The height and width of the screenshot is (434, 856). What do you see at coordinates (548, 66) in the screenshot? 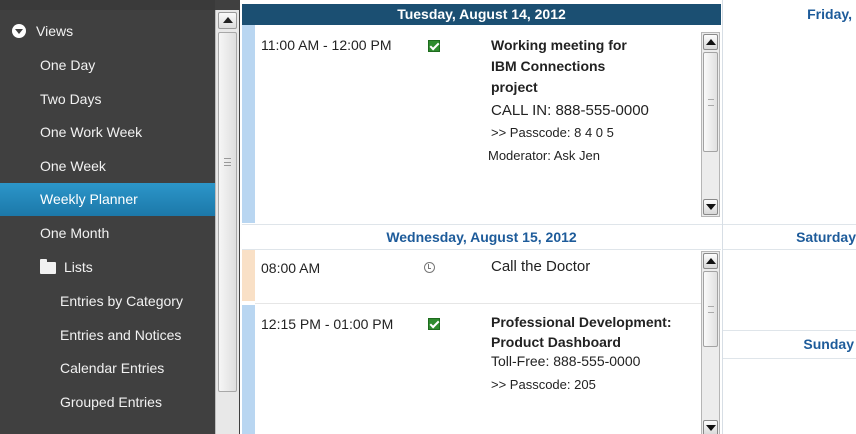
I see `event-title-line: IBM Connections` at bounding box center [548, 66].